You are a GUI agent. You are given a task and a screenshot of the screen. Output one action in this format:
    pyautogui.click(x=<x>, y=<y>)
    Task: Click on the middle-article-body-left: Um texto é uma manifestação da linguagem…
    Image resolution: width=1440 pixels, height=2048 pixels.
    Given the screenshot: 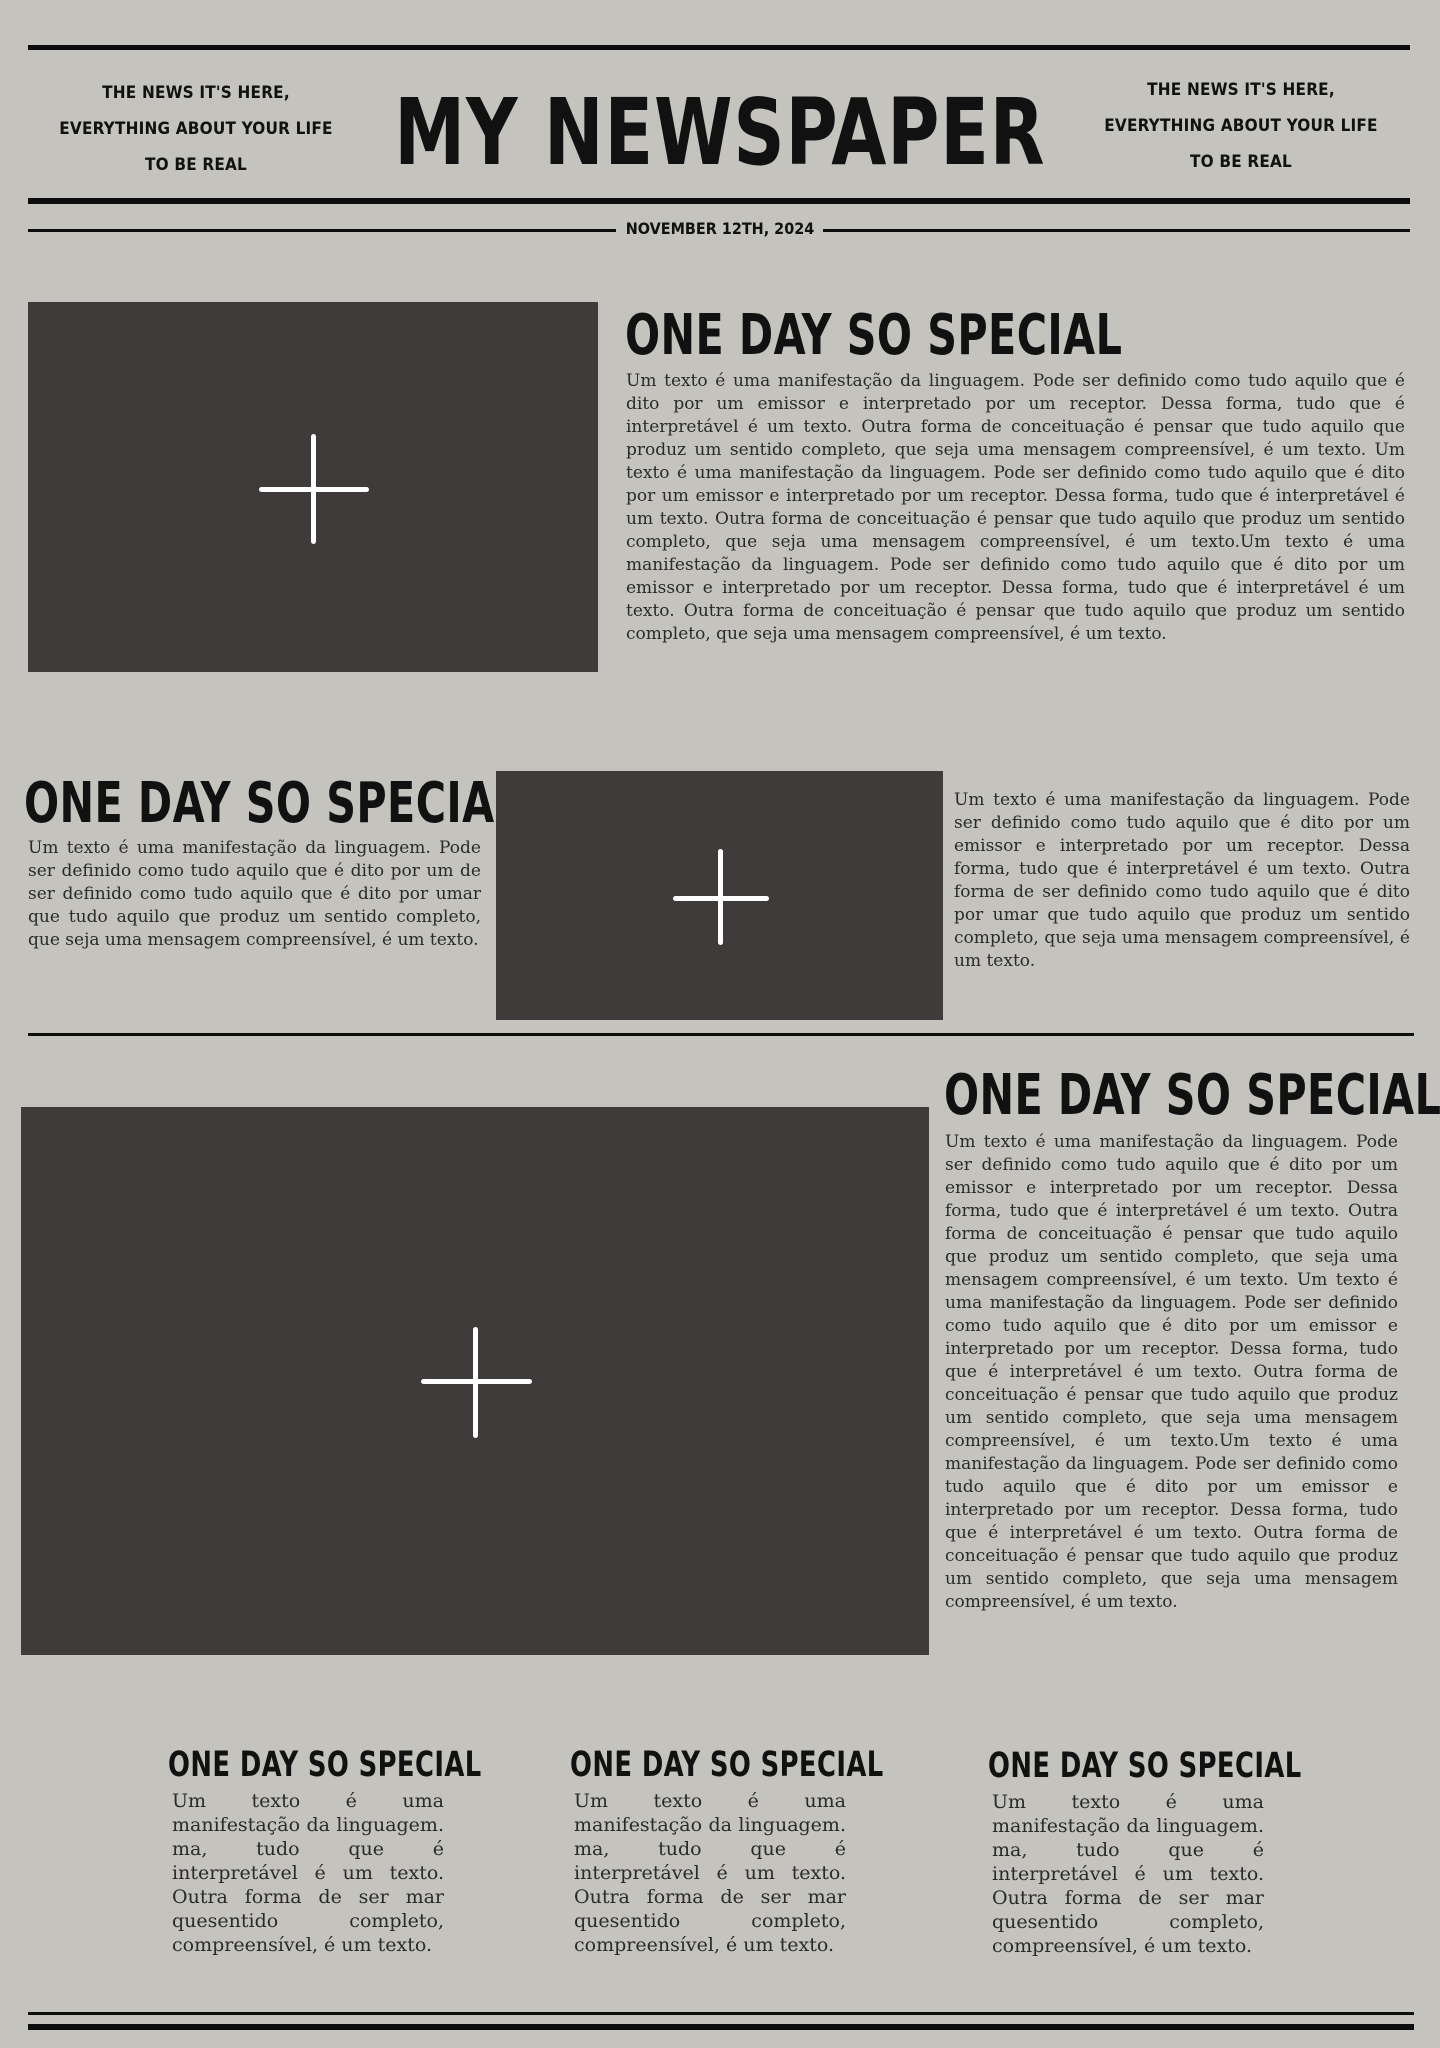 What is the action you would take?
    pyautogui.click(x=254, y=894)
    